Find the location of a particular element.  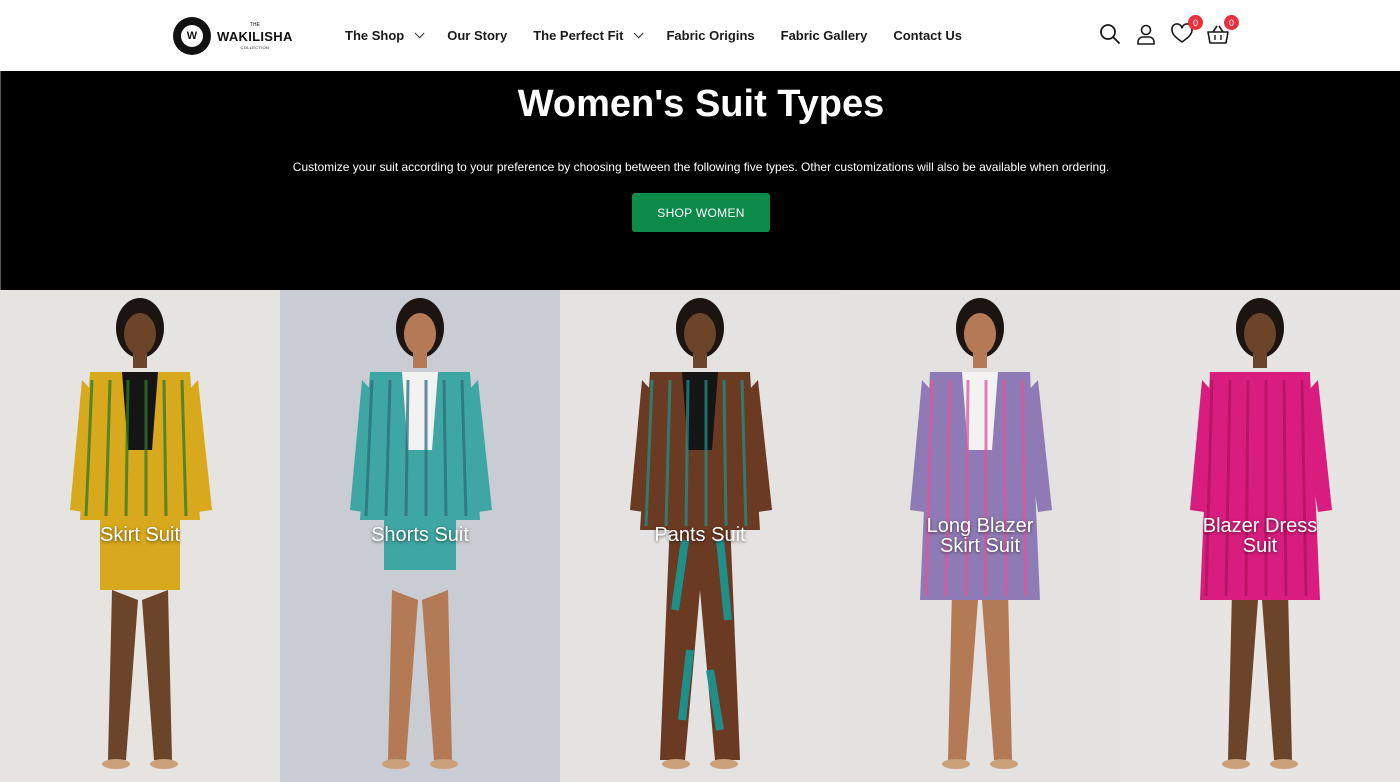

suit-panel-label: Pants Suit is located at coordinates (700, 535).